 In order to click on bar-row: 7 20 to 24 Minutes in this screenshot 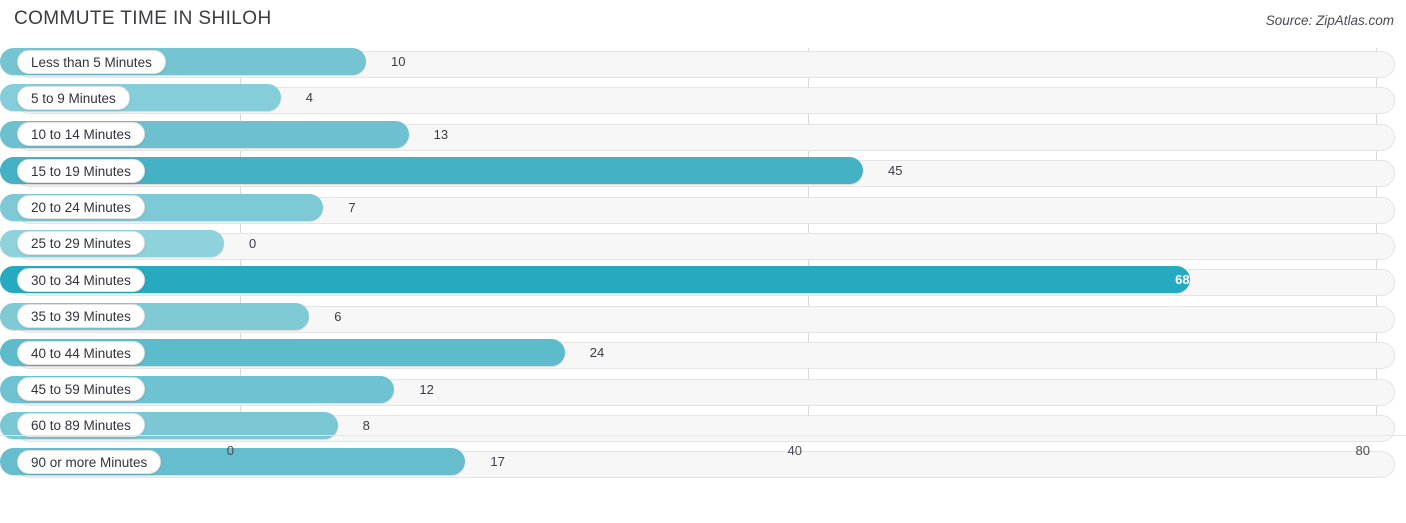, I will do `click(703, 211)`.